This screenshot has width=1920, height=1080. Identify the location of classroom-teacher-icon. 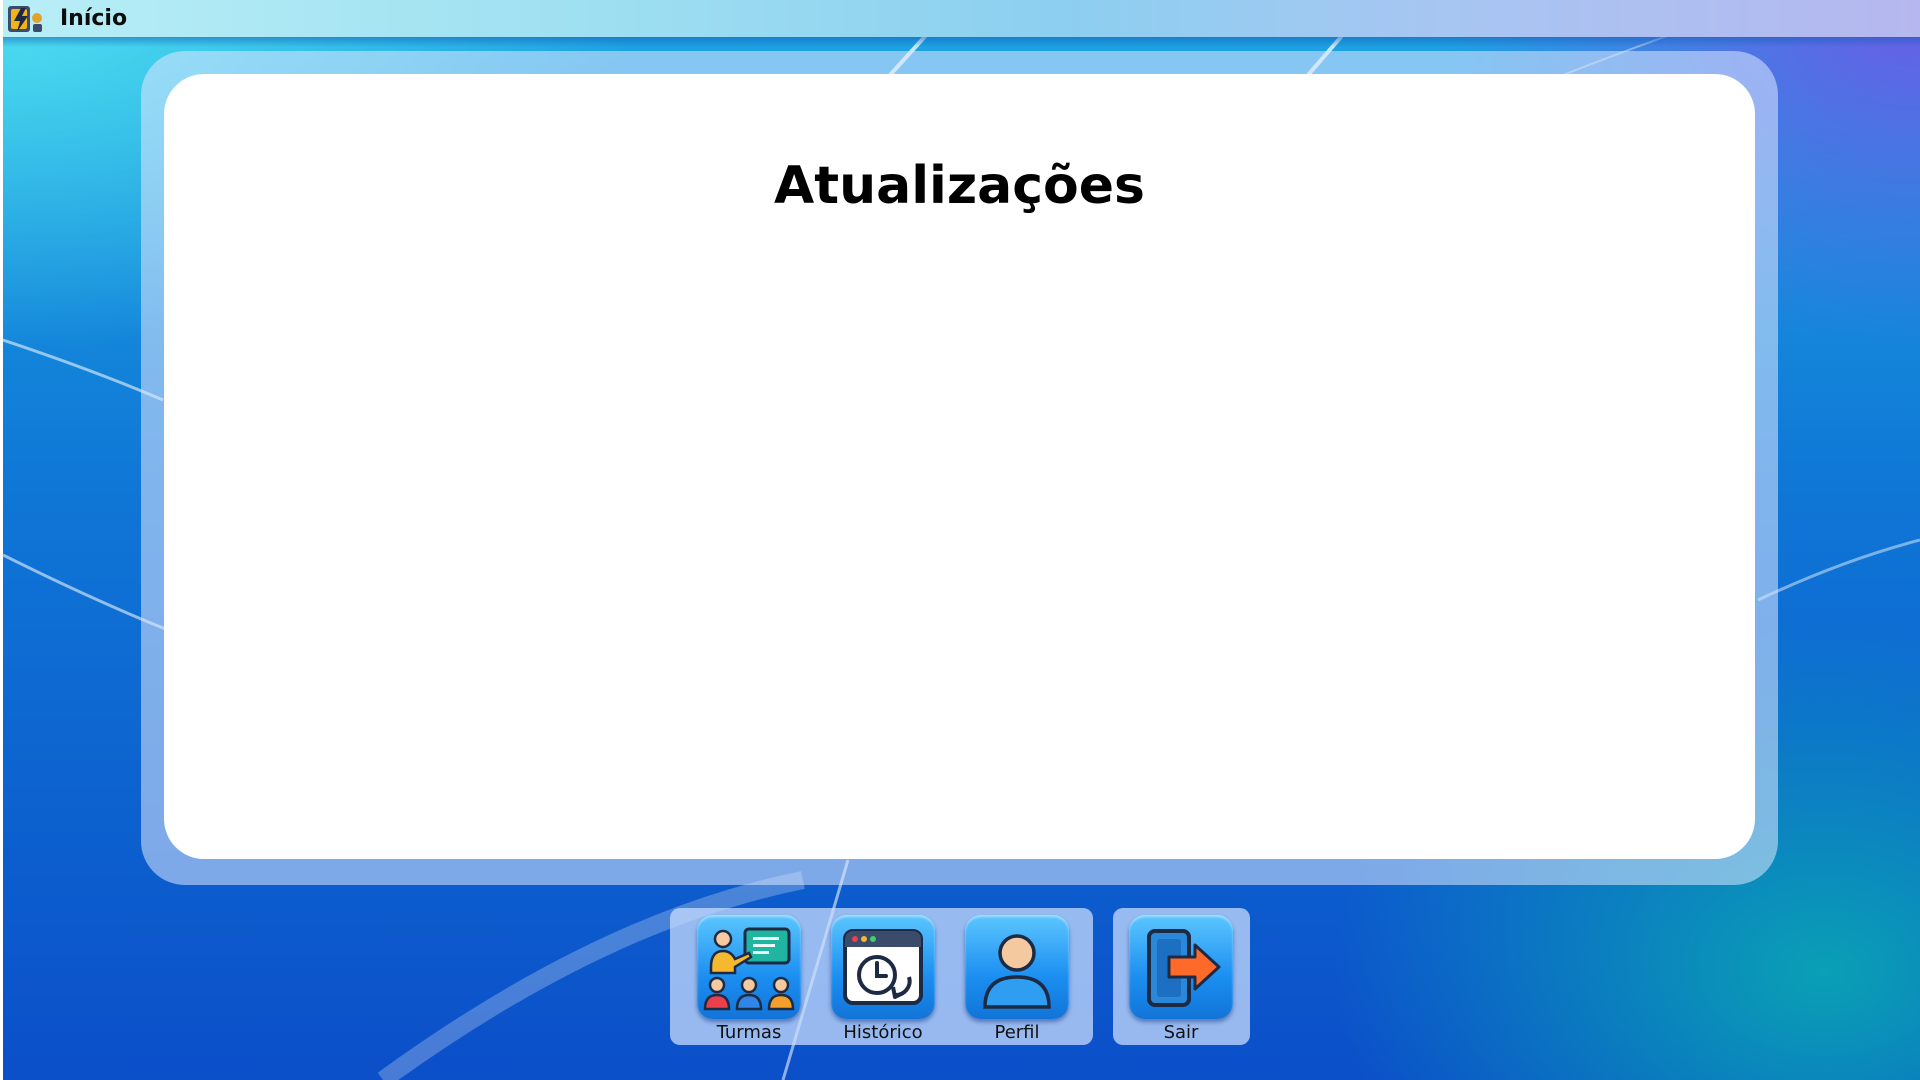
(749, 969).